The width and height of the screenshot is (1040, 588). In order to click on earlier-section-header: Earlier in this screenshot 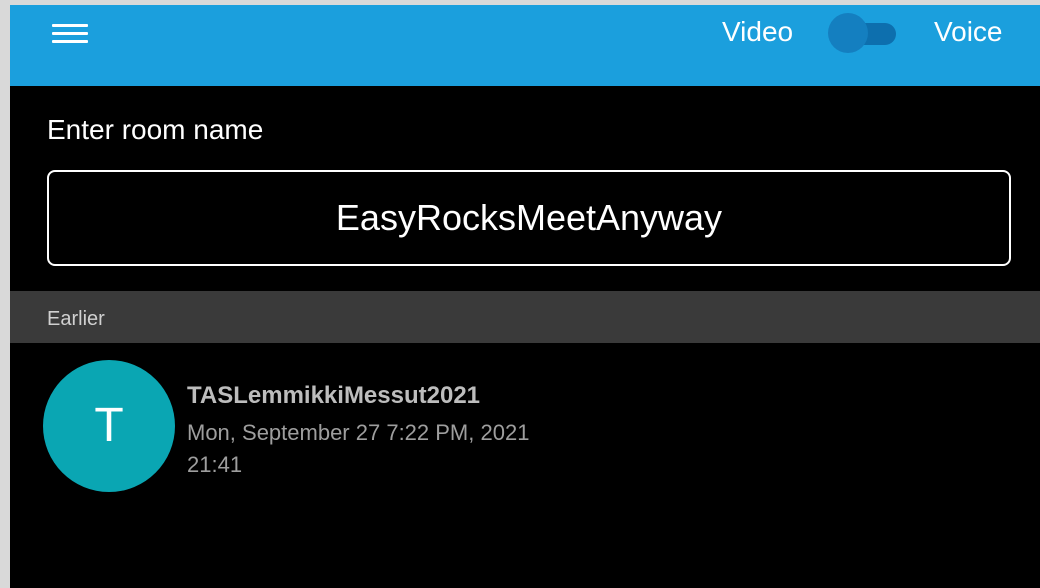, I will do `click(525, 317)`.